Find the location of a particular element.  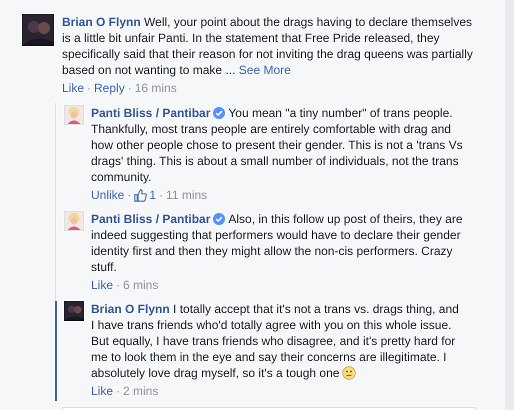

comment-action-link: Reply is located at coordinates (109, 88).